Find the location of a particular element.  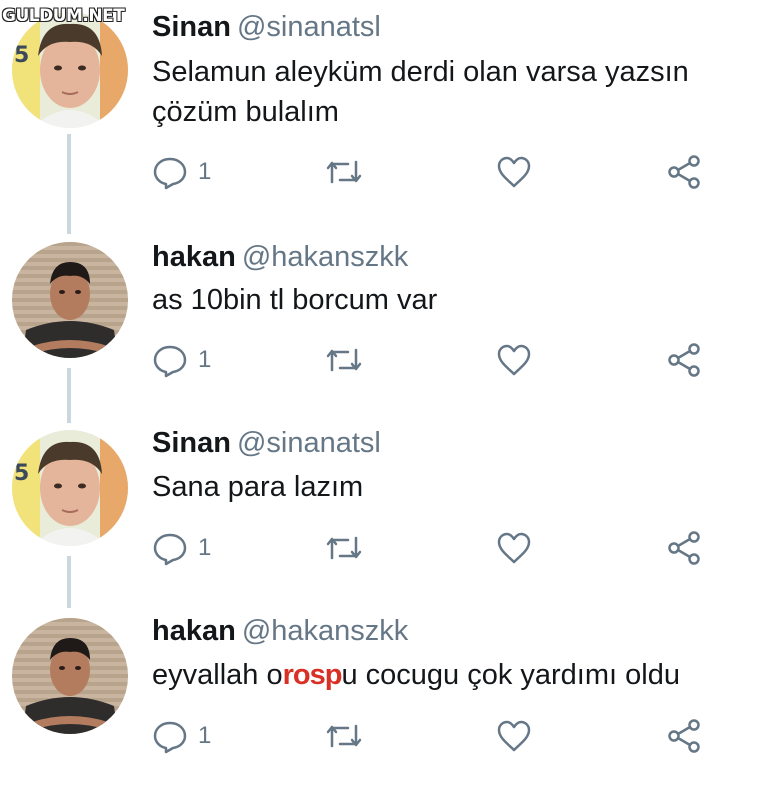

tweet-text: as 10bin tl borcum var is located at coordinates (295, 300).